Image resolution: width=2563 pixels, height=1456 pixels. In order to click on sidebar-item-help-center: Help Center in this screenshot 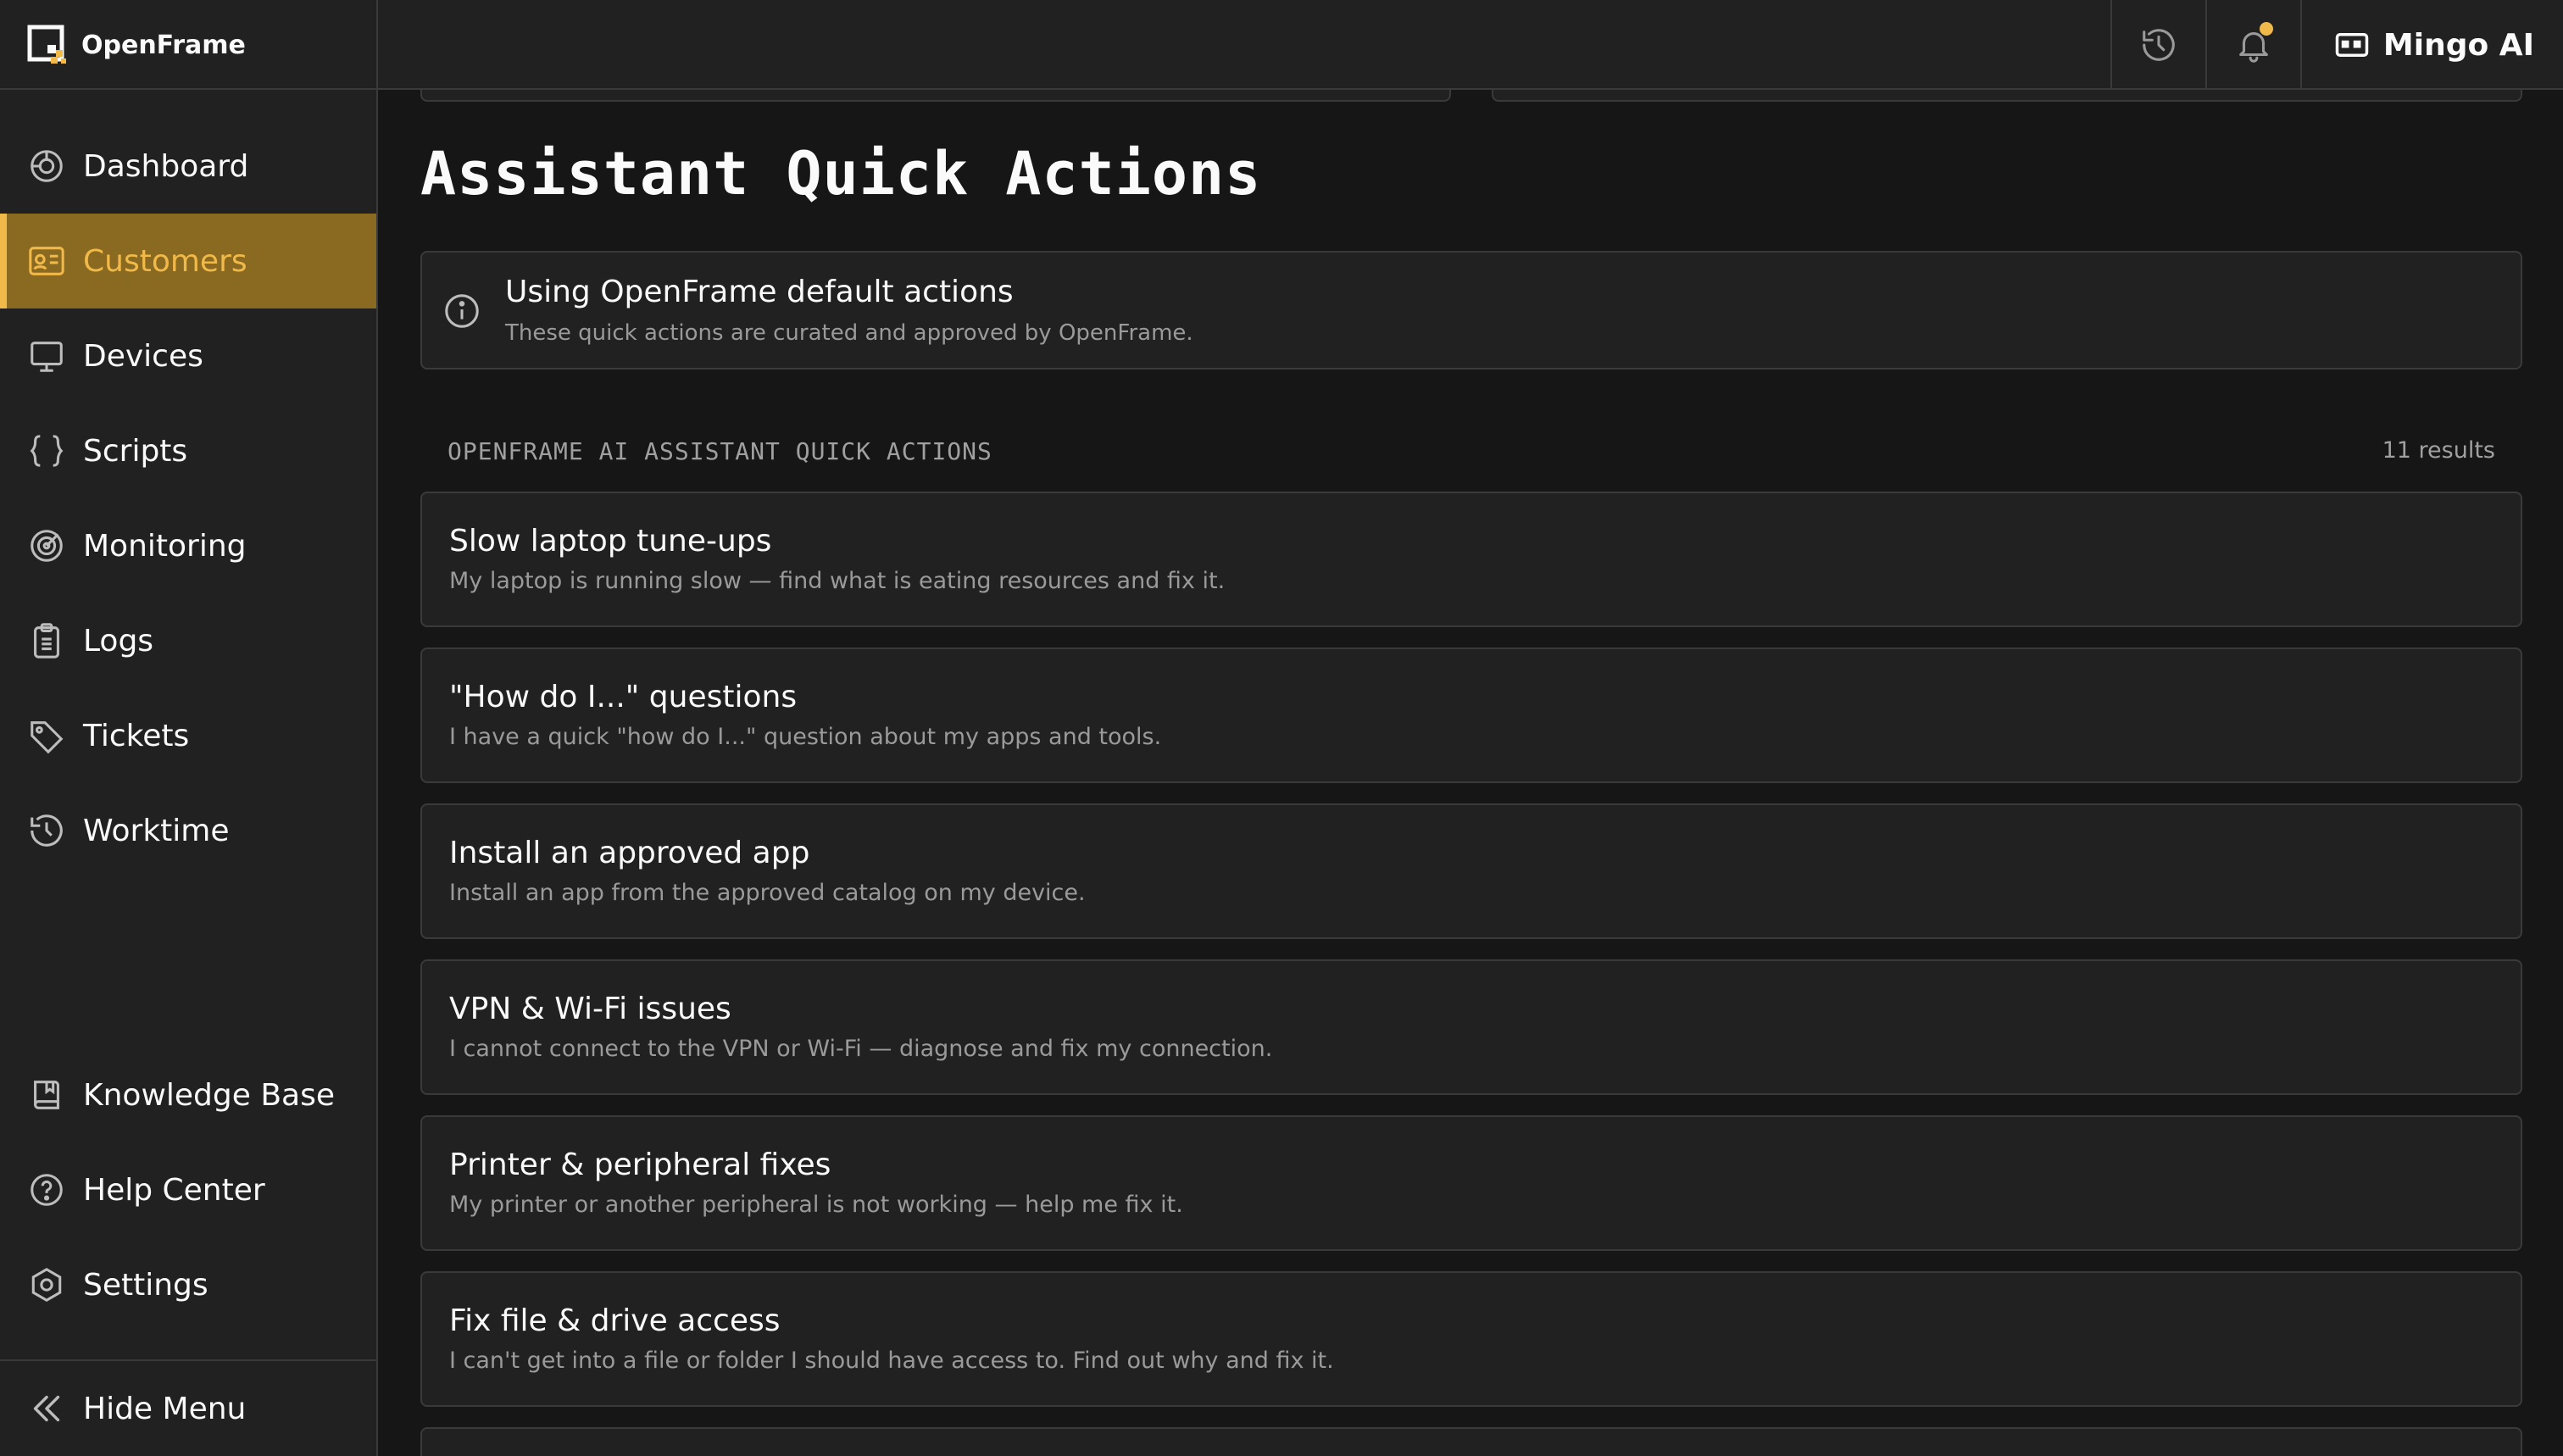, I will do `click(188, 1189)`.